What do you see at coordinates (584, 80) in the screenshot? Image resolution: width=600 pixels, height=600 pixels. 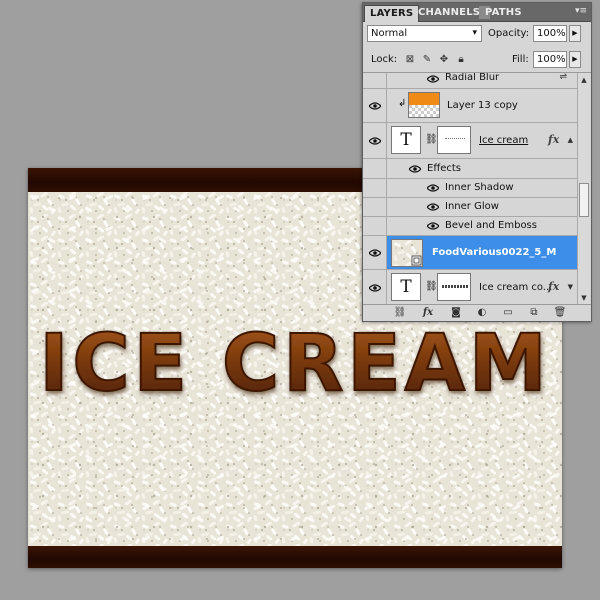 I see `scroll-up-icon: ▲` at bounding box center [584, 80].